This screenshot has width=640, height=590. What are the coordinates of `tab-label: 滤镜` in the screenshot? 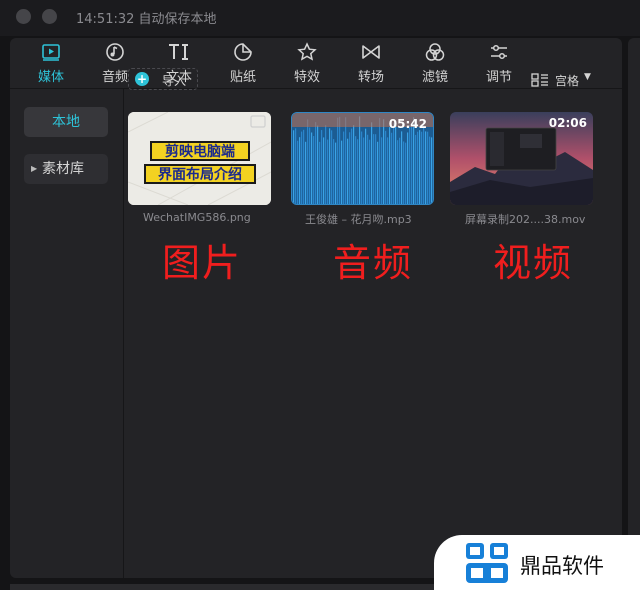 It's located at (434, 77).